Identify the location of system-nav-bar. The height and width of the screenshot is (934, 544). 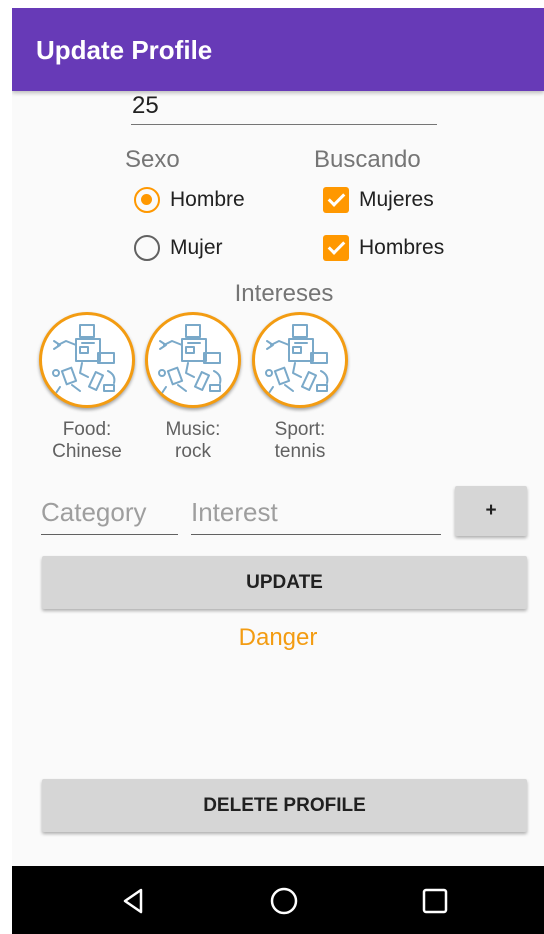
(278, 900).